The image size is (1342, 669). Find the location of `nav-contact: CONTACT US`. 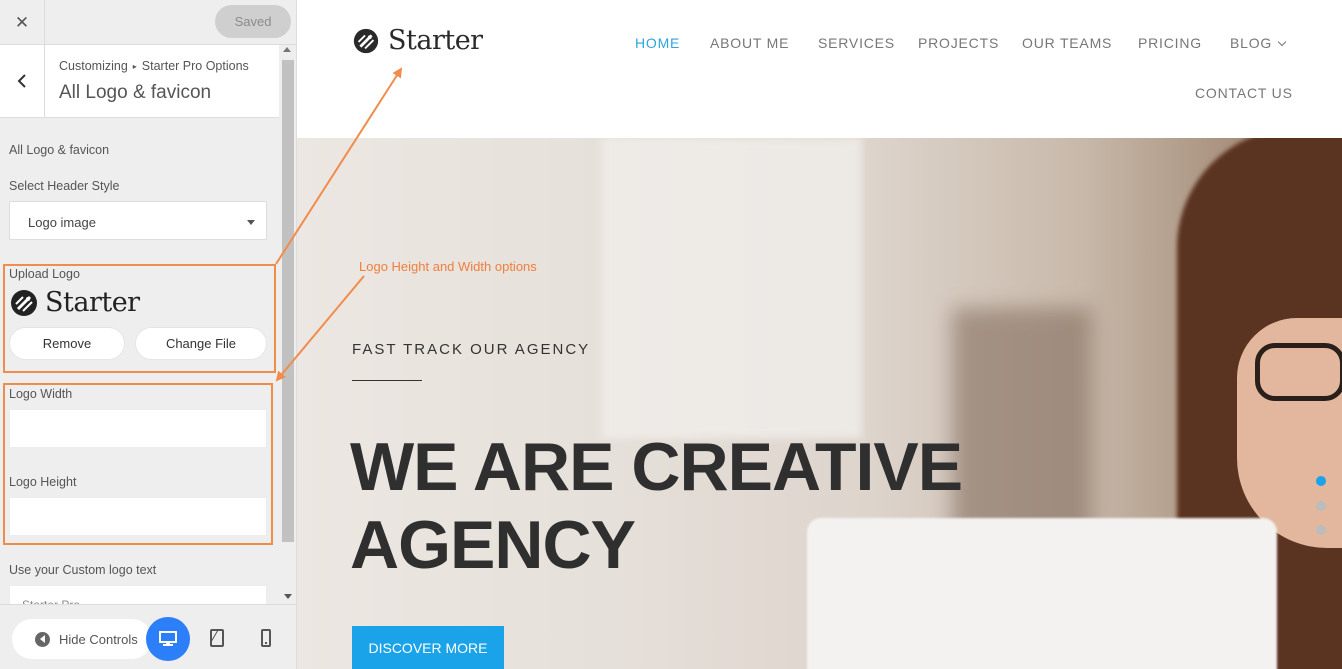

nav-contact: CONTACT US is located at coordinates (1244, 93).